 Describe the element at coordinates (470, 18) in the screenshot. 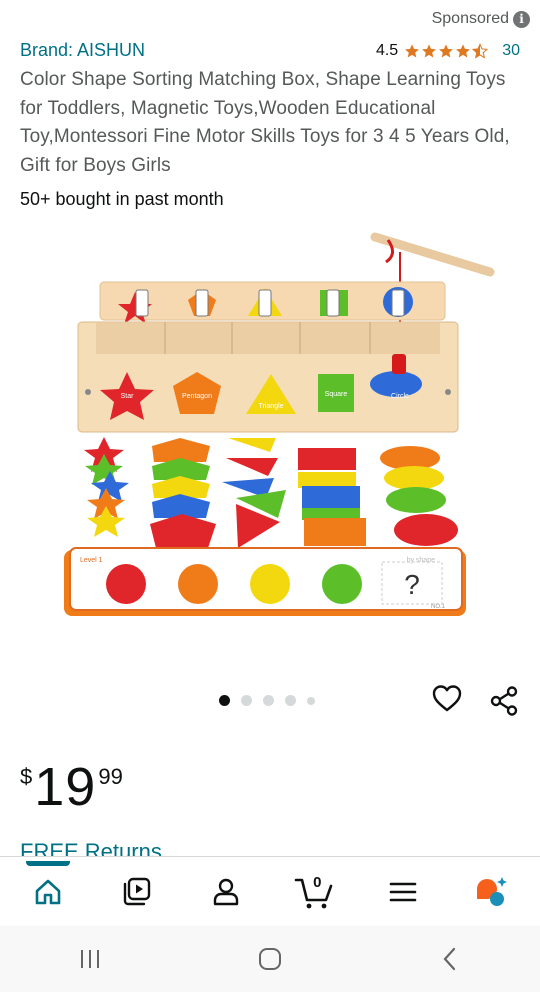

I see `sponsored-text: Sponsored` at that location.